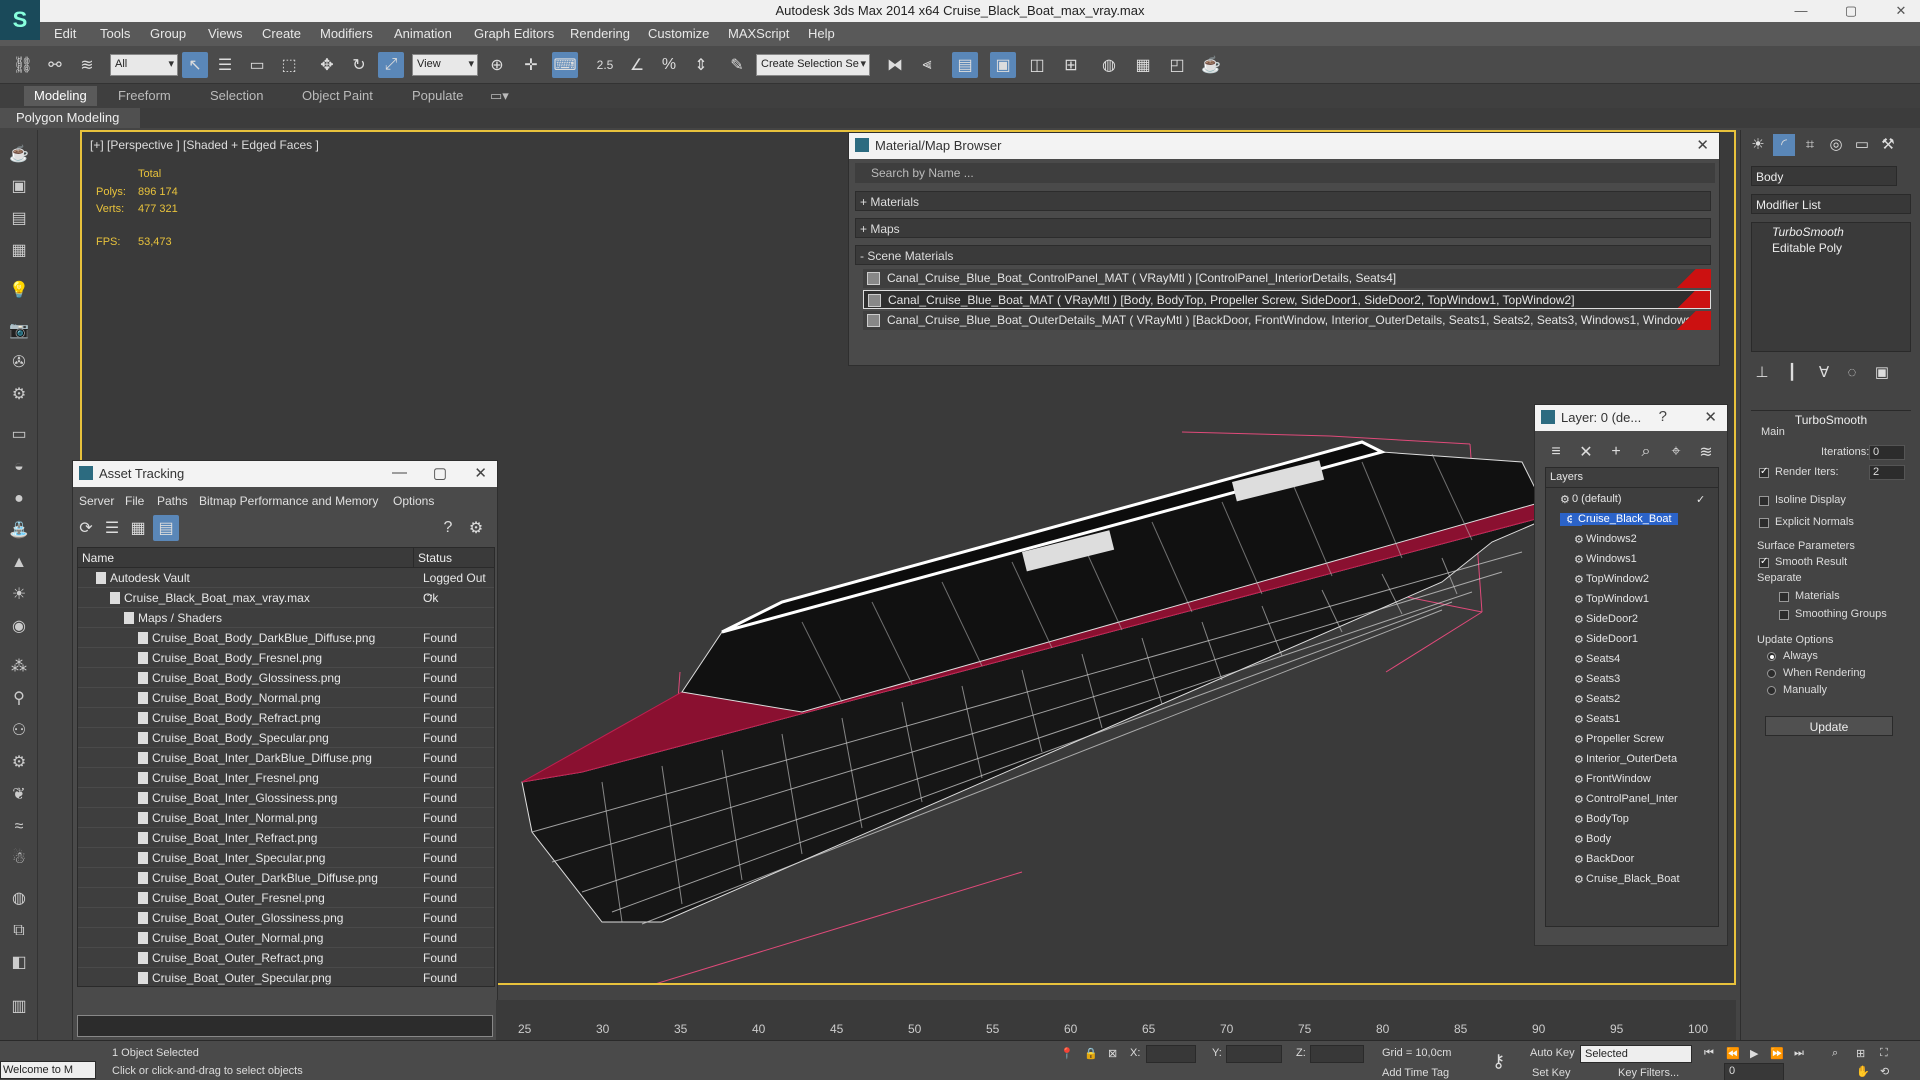 Image resolution: width=1920 pixels, height=1080 pixels. I want to click on table-row: Cruise_Boat_Inter_Fresnel.png Found, so click(286, 778).